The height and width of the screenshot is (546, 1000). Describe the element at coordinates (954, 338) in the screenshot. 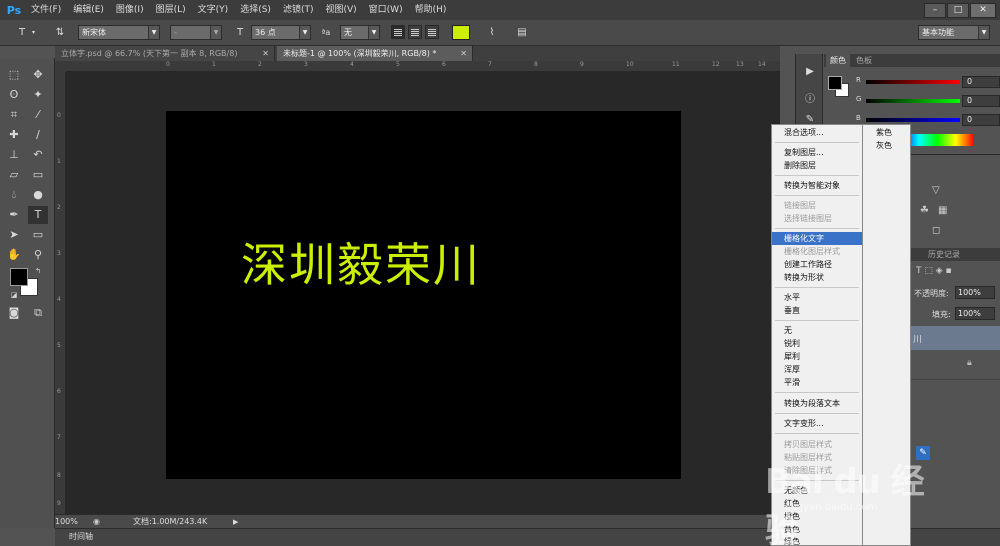

I see `selected-layer-row: 川` at that location.